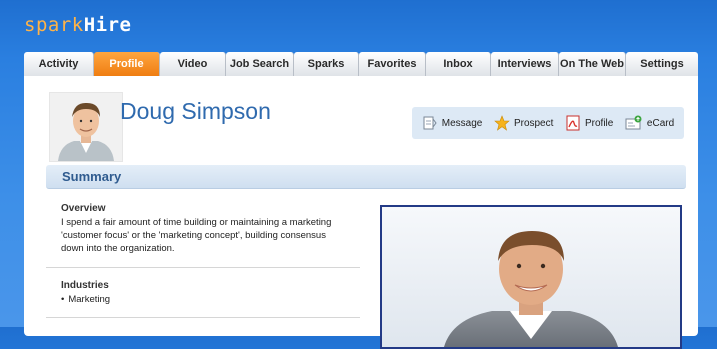 The height and width of the screenshot is (349, 717). Describe the element at coordinates (533, 123) in the screenshot. I see `prospect-label: Prospect` at that location.